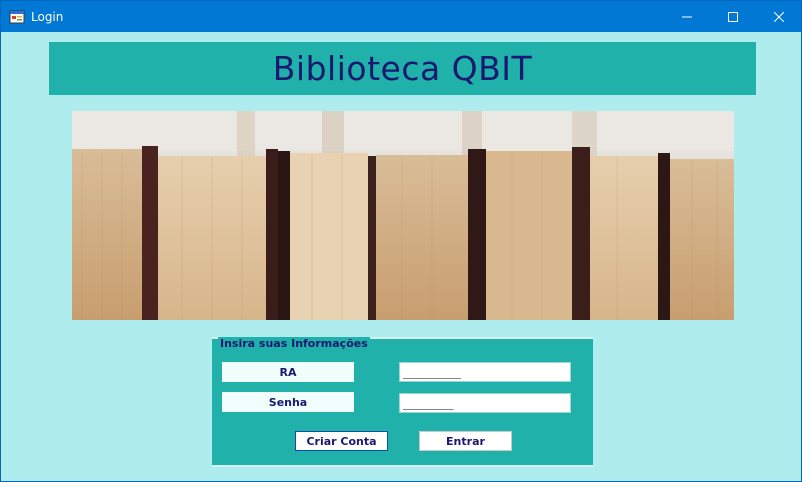 This screenshot has width=802, height=482. I want to click on maximize-button, so click(733, 16).